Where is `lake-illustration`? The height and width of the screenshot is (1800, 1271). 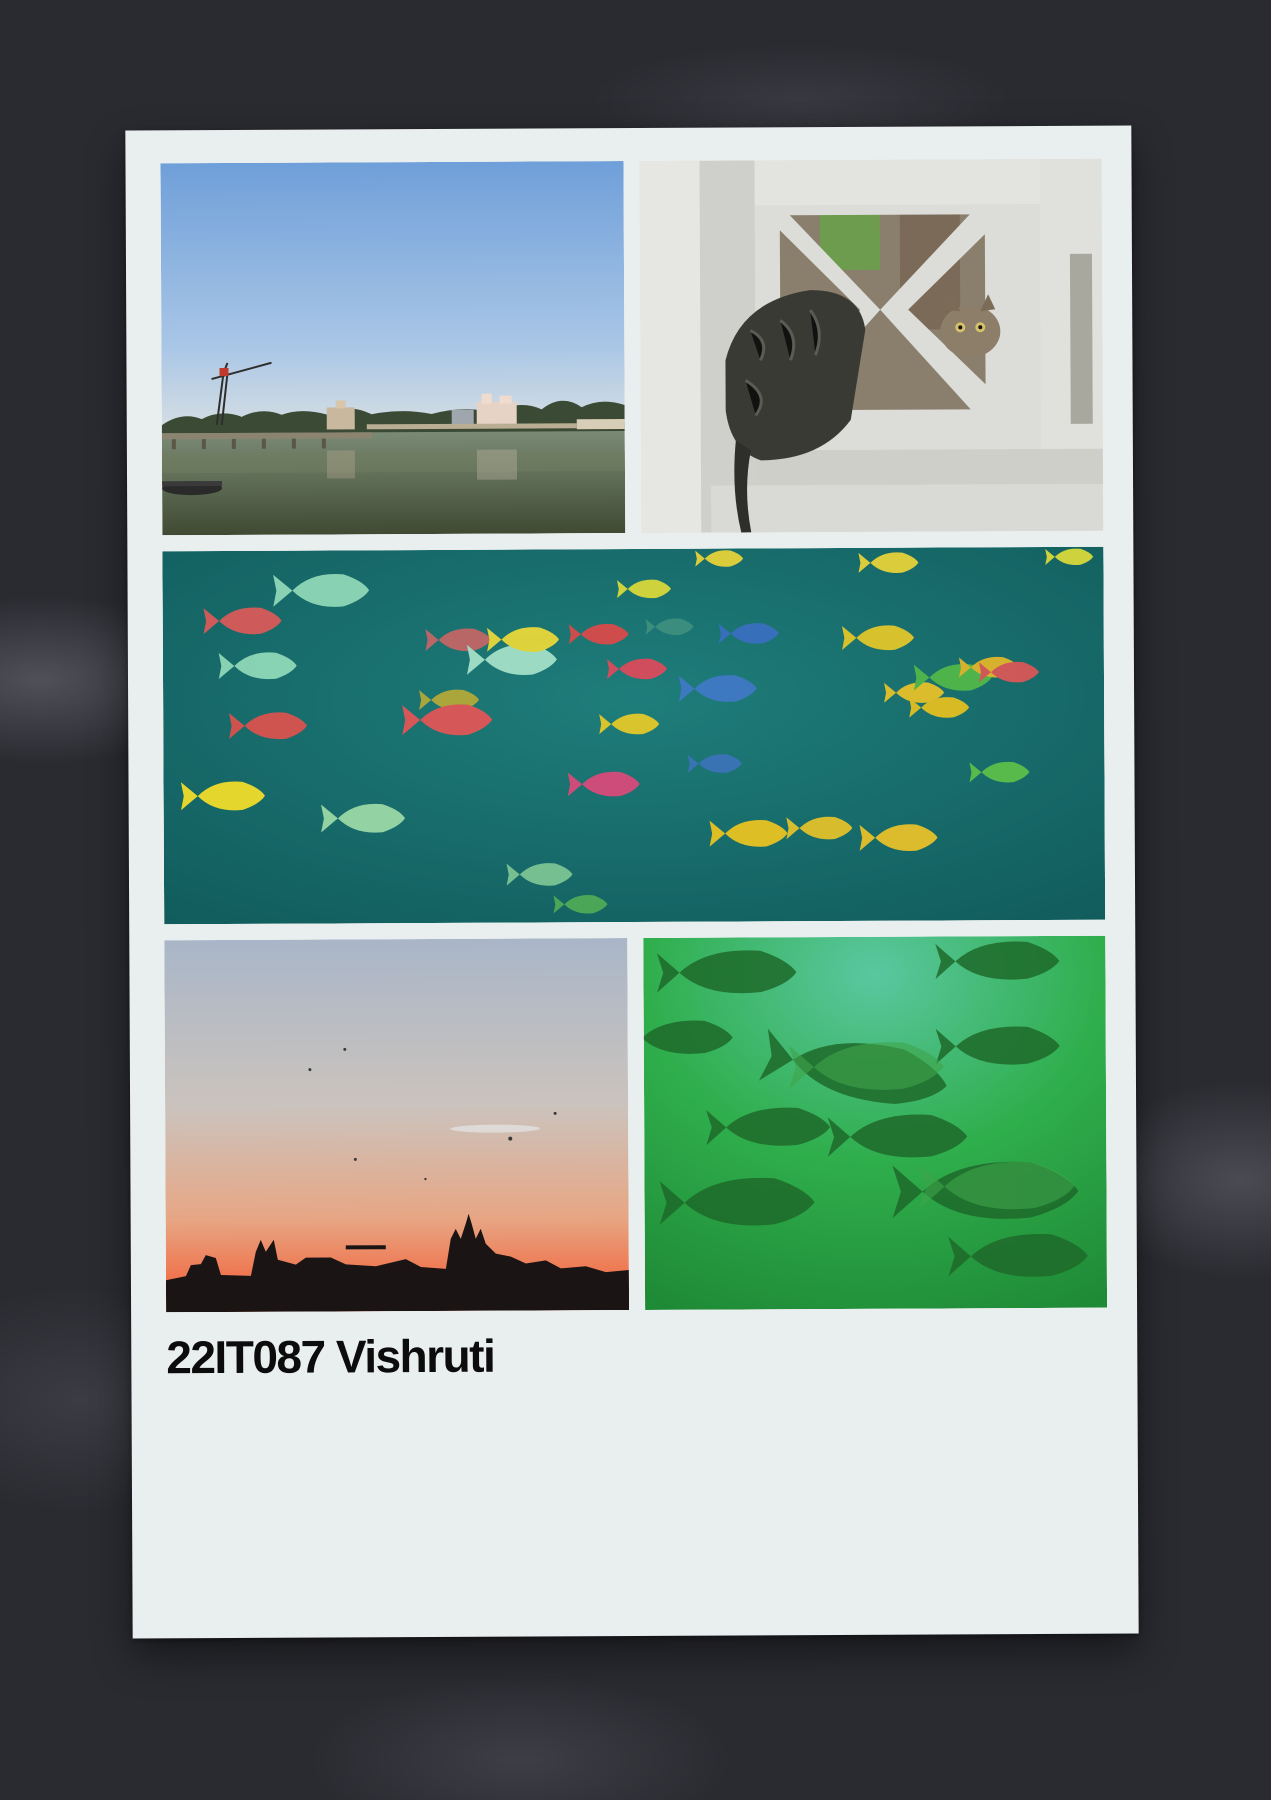
lake-illustration is located at coordinates (393, 348).